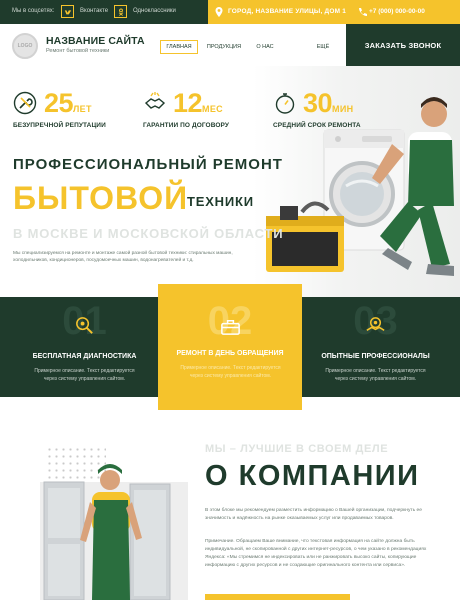  I want to click on hero-line-3: В МОСКВЕ И МОСКОВСКОЙ ОБЛАСТИ, so click(148, 233).